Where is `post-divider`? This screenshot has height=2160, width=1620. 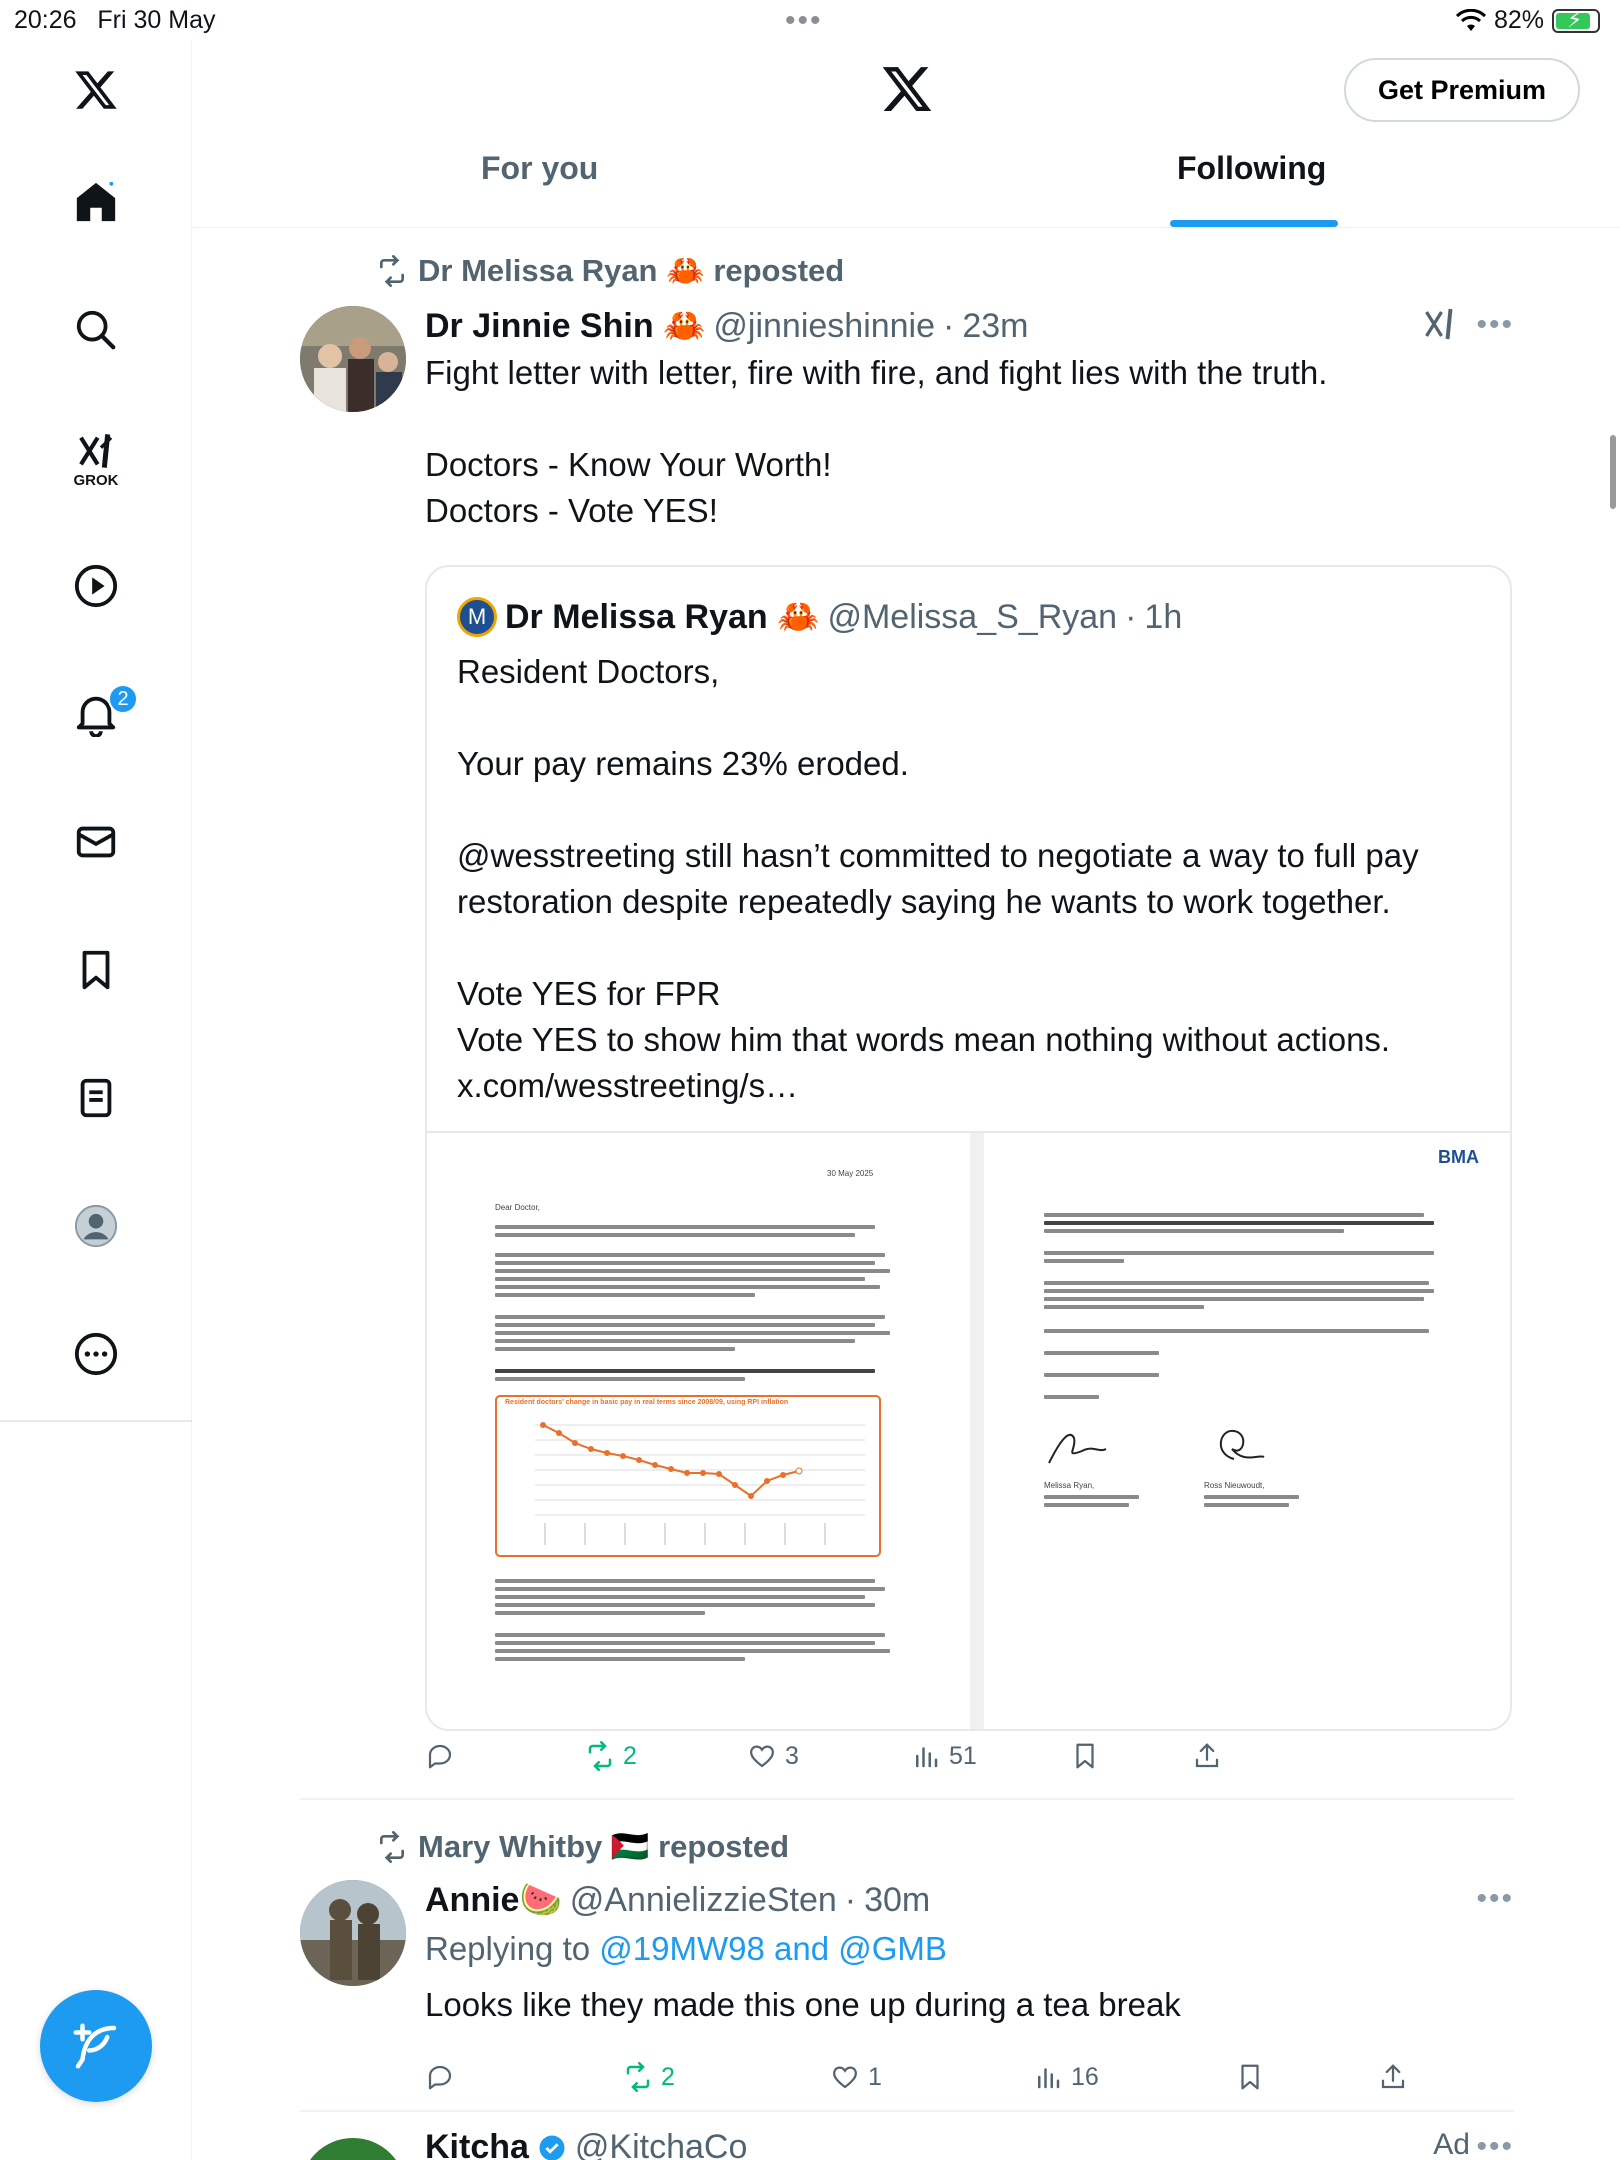 post-divider is located at coordinates (907, 1799).